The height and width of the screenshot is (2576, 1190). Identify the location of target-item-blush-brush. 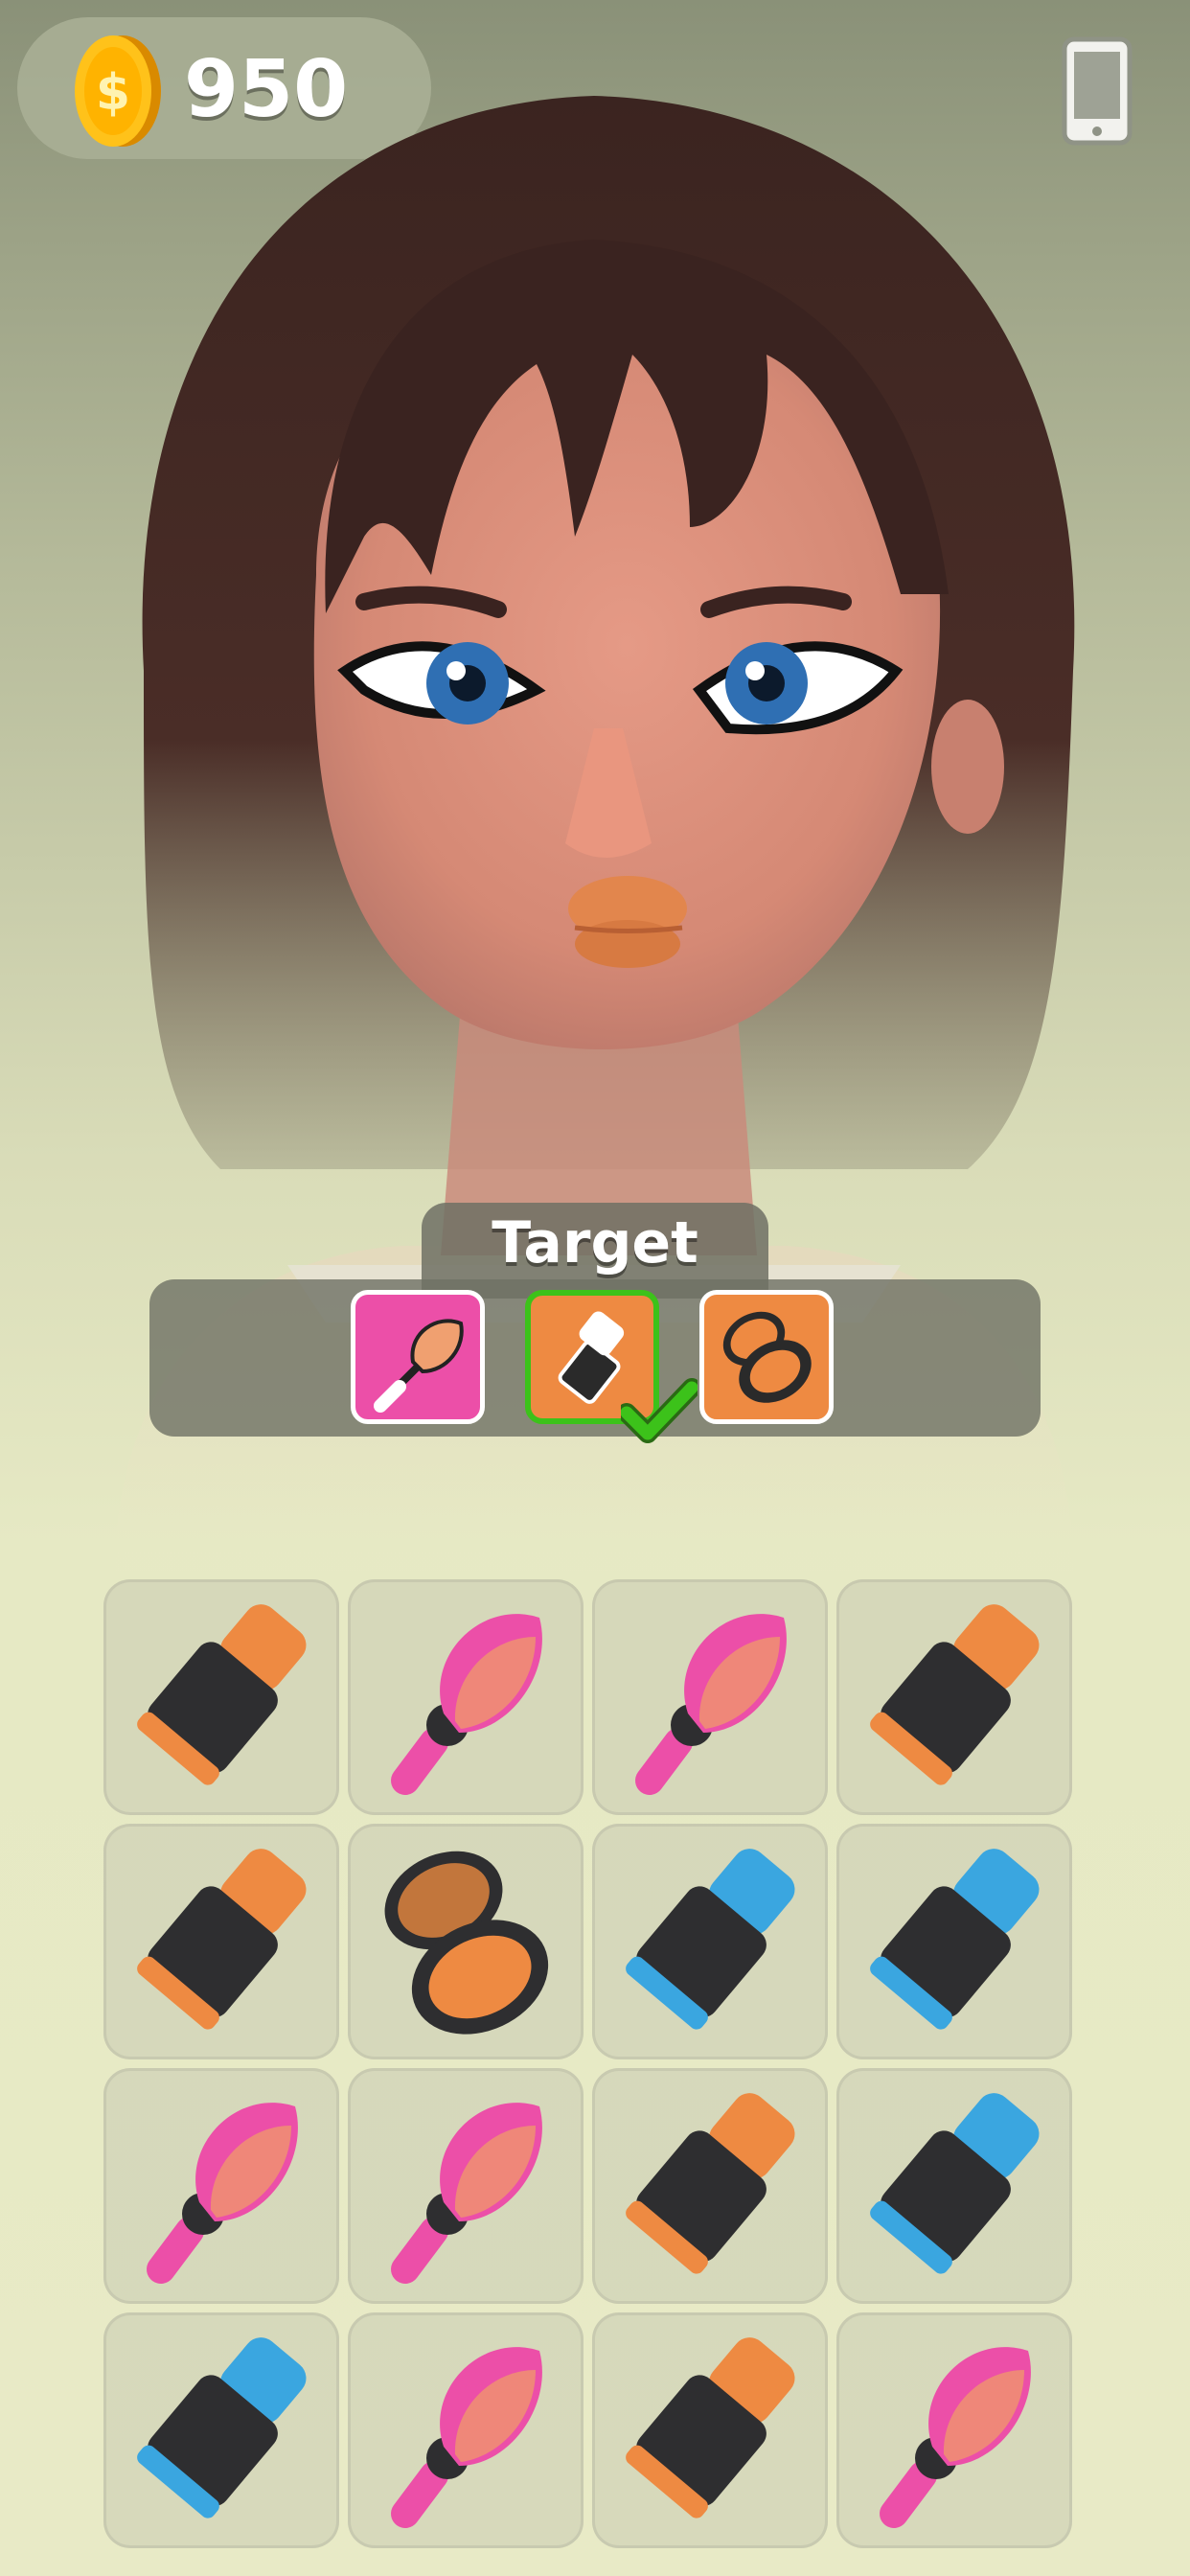
(418, 1357).